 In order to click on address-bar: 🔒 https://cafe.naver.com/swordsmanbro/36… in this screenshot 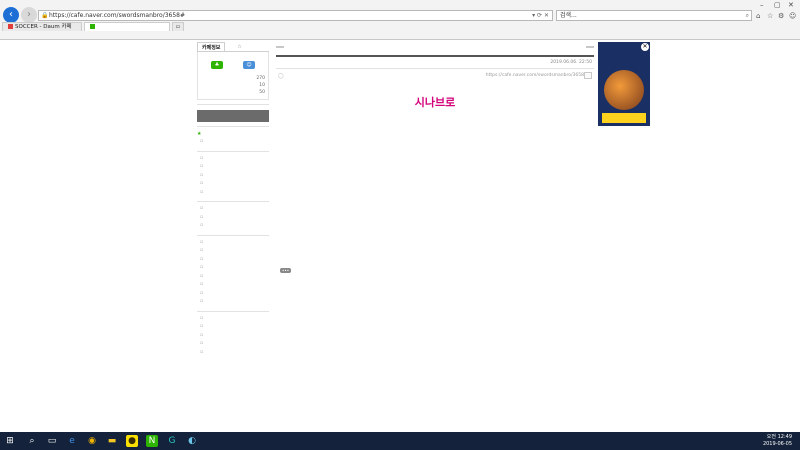, I will do `click(295, 15)`.